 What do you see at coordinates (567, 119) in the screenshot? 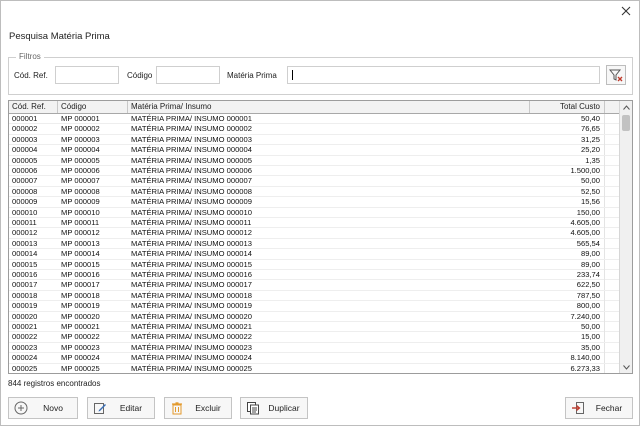
I see `cell-total-custo: 50,40` at bounding box center [567, 119].